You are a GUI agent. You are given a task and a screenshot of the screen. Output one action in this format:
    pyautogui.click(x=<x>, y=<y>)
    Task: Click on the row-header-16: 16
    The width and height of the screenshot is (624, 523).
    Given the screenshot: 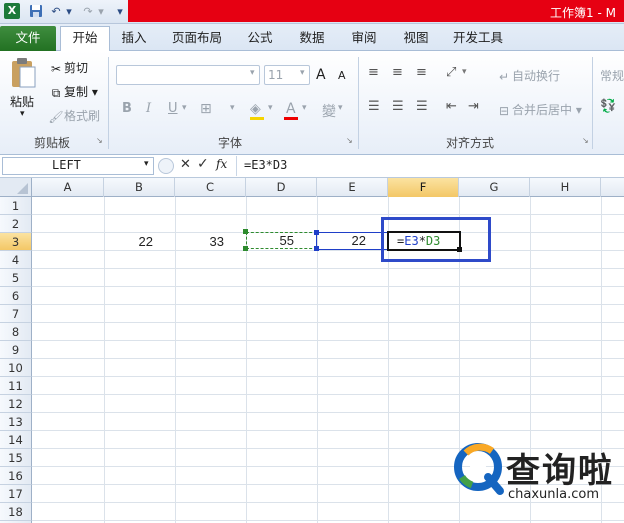 What is the action you would take?
    pyautogui.click(x=16, y=476)
    